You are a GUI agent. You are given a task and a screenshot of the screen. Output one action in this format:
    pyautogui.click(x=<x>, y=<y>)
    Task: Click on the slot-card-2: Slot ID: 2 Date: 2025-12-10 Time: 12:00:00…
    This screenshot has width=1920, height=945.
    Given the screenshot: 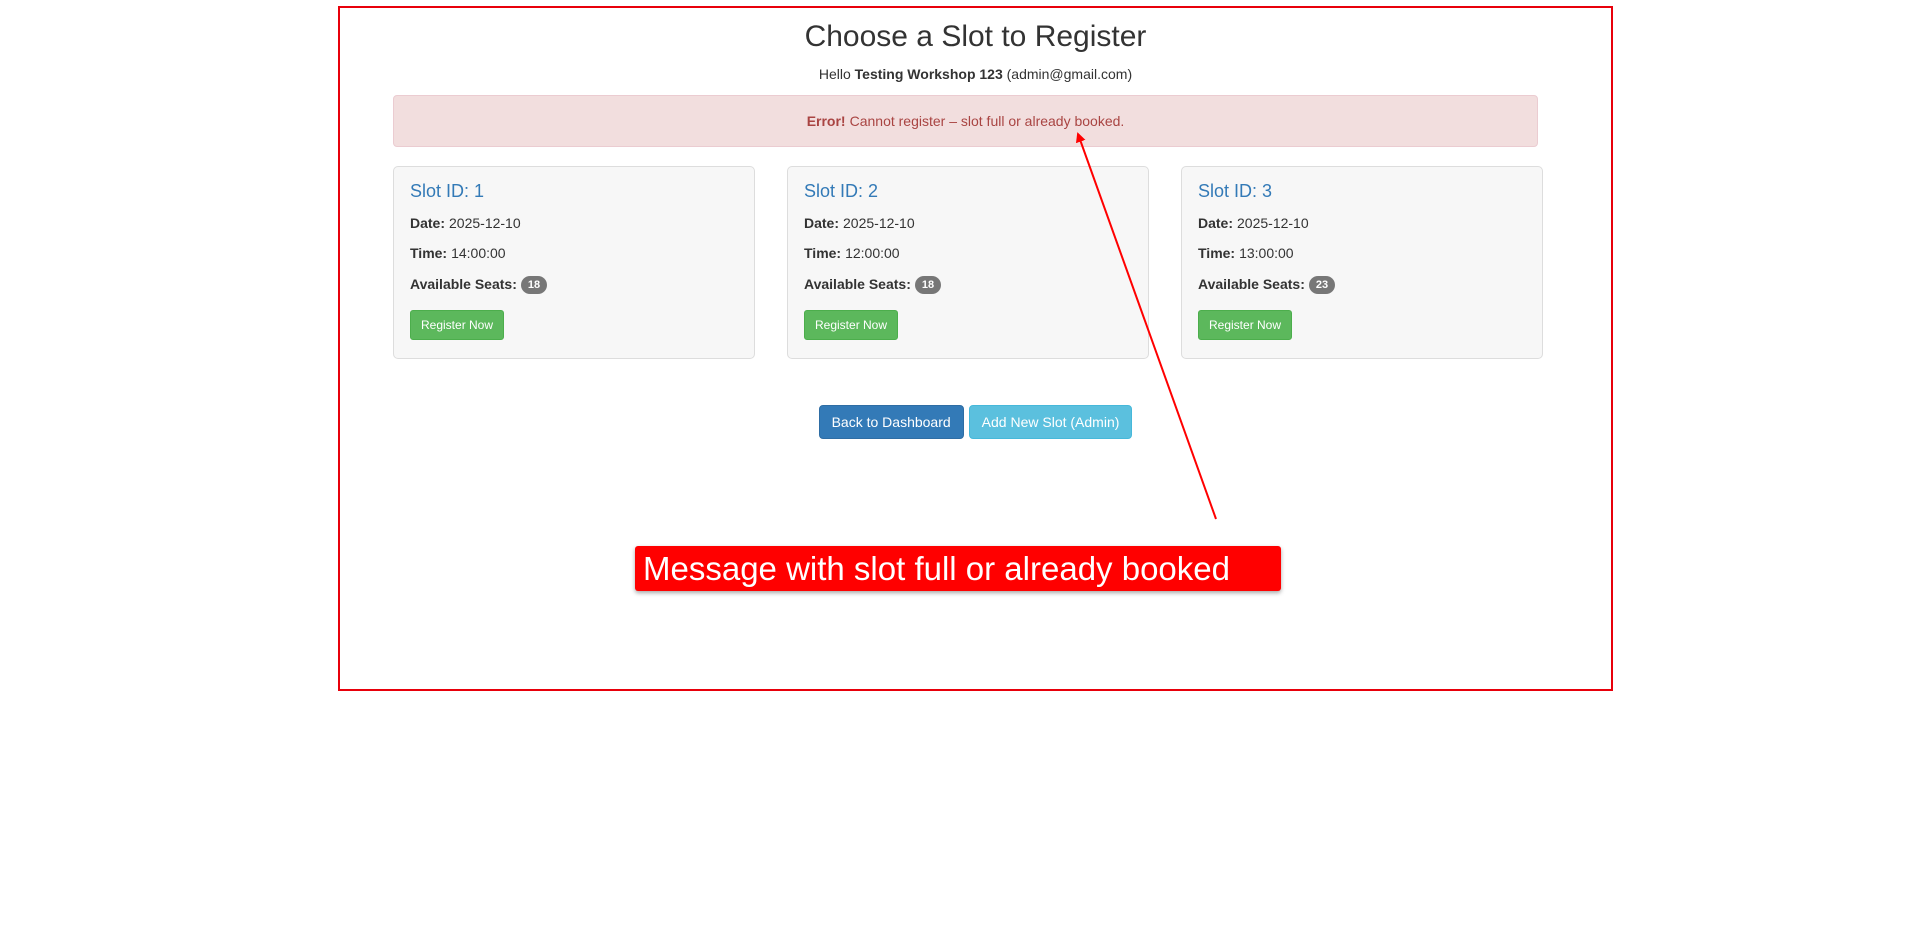 What is the action you would take?
    pyautogui.click(x=968, y=262)
    